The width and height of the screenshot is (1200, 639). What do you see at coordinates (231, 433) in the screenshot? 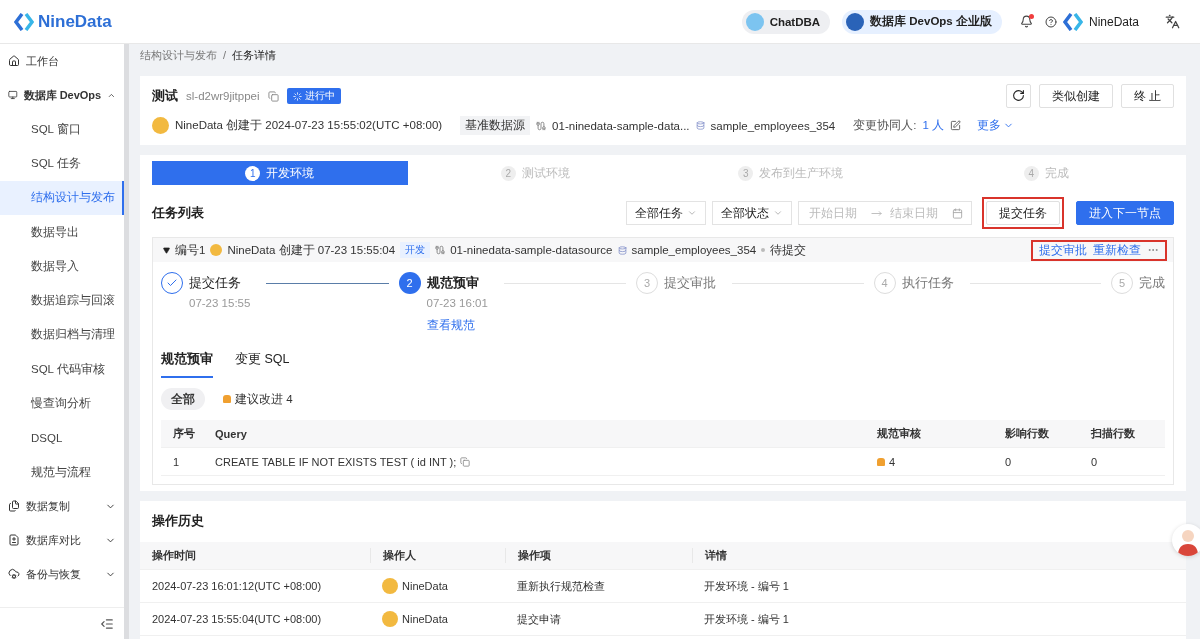
I see `column-header: Query` at bounding box center [231, 433].